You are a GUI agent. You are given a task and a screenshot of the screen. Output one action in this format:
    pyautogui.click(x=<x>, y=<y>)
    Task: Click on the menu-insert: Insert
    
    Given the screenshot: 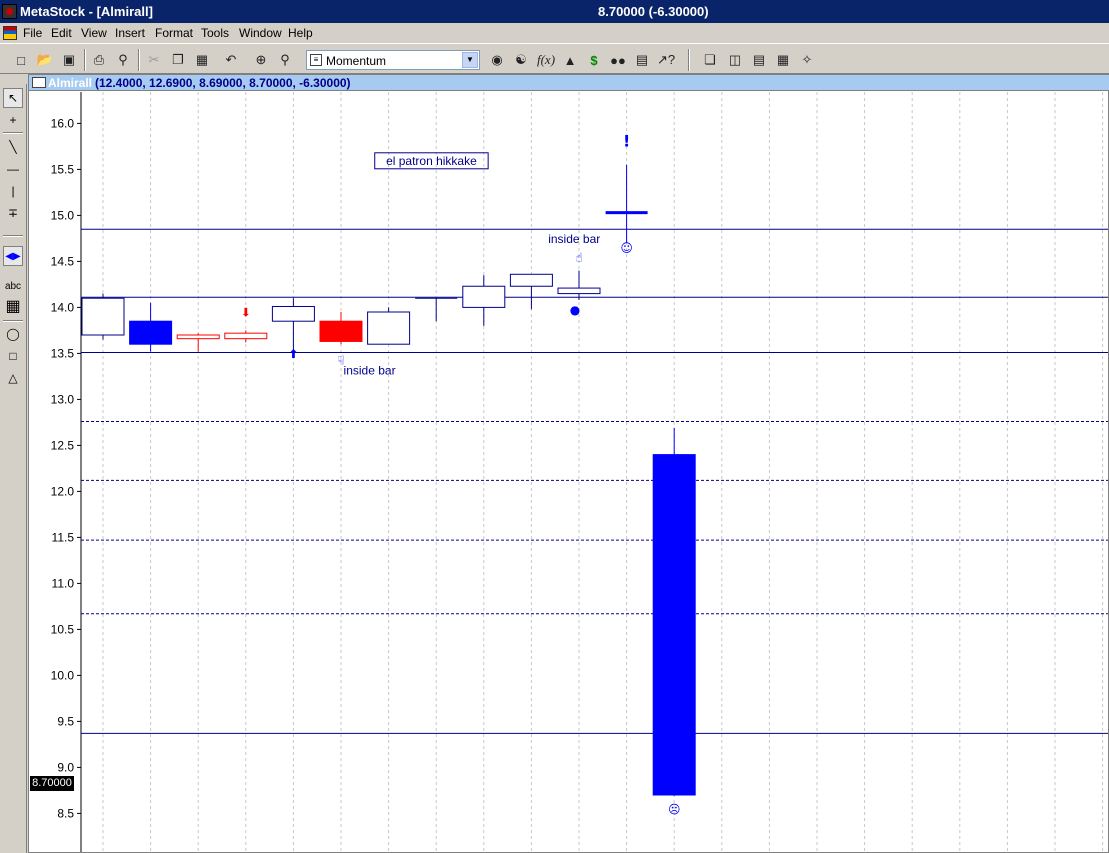 What is the action you would take?
    pyautogui.click(x=130, y=33)
    